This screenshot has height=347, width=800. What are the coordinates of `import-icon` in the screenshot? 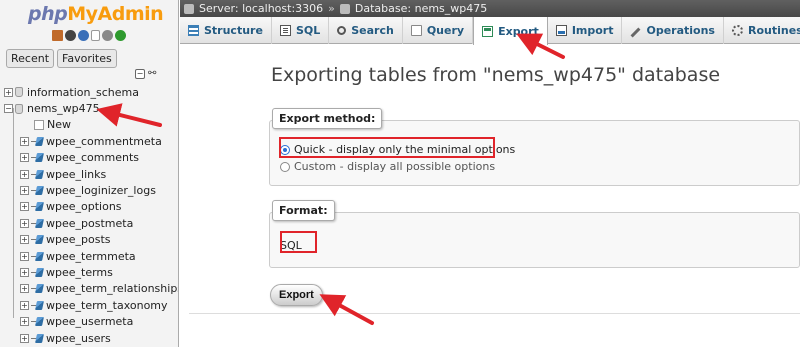 It's located at (561, 30).